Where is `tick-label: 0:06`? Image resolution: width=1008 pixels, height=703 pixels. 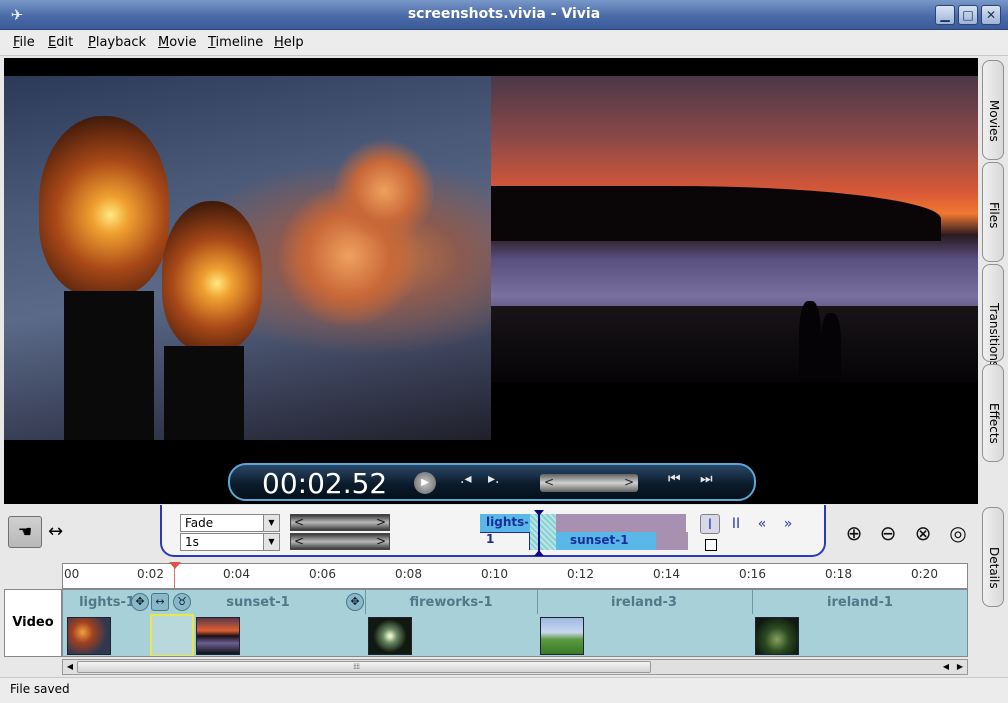
tick-label: 0:06 is located at coordinates (322, 574).